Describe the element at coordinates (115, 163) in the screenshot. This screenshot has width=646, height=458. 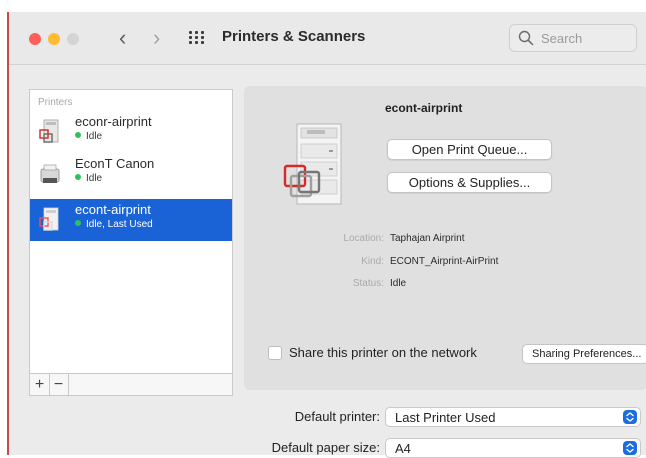
I see `printer-name: EconT Canon` at that location.